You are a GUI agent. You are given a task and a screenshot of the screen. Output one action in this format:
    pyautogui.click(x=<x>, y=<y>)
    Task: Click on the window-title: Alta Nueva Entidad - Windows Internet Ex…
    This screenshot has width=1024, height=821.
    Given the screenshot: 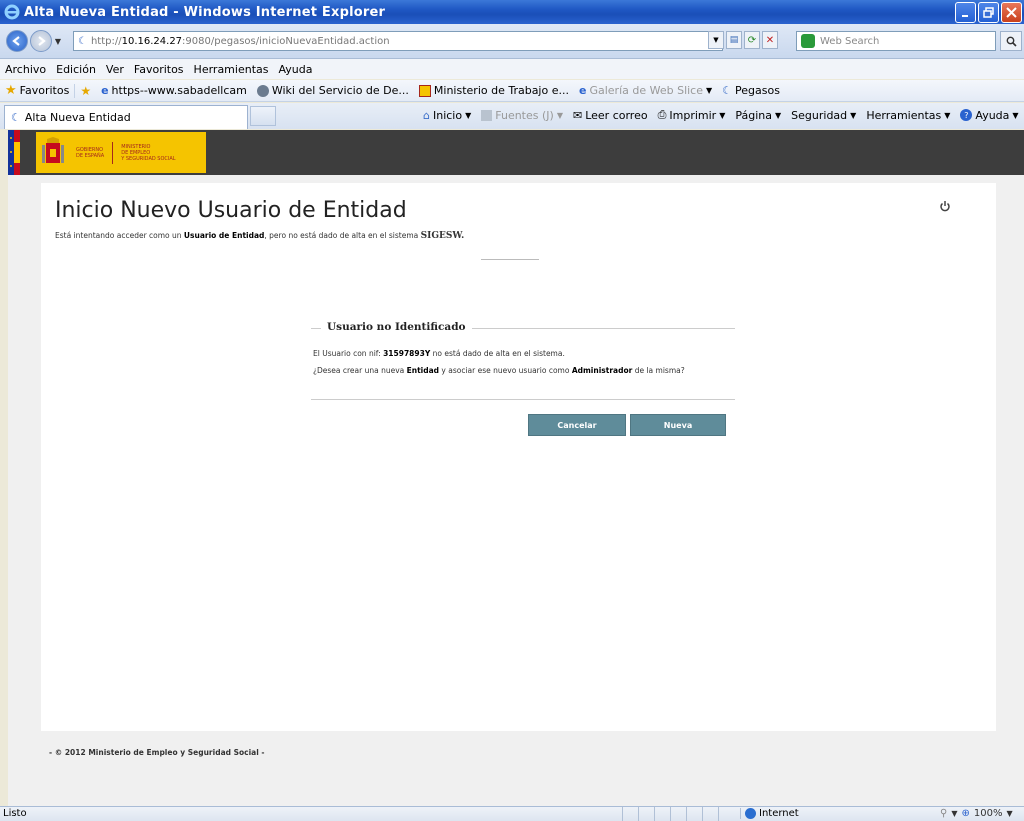 What is the action you would take?
    pyautogui.click(x=205, y=12)
    